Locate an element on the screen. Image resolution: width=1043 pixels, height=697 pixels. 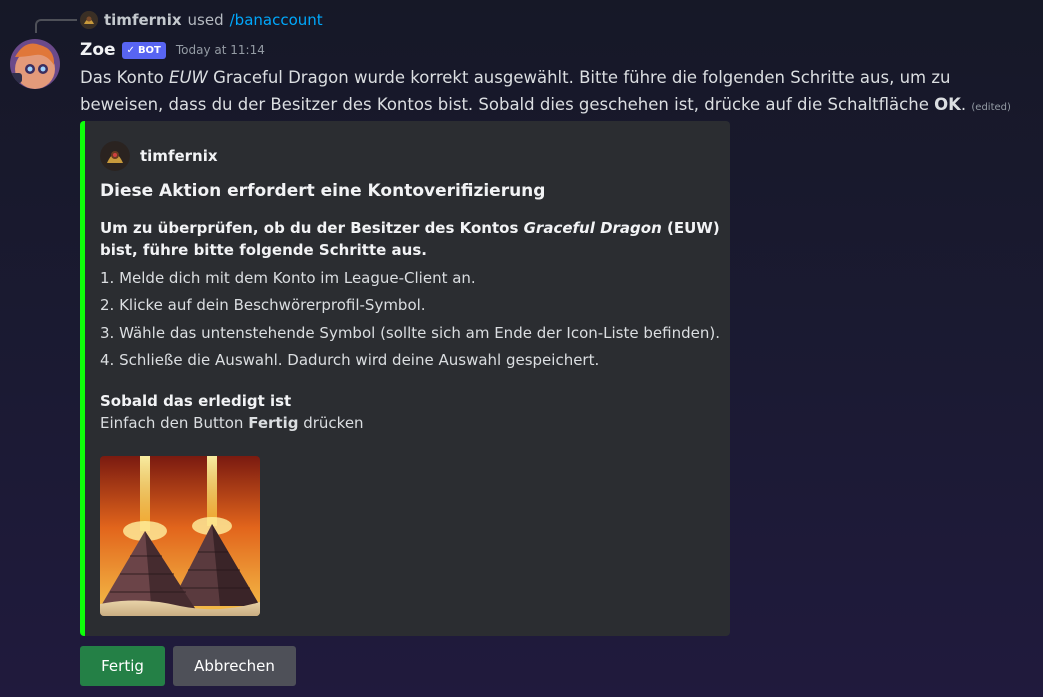
reply-user-avatar is located at coordinates (89, 20).